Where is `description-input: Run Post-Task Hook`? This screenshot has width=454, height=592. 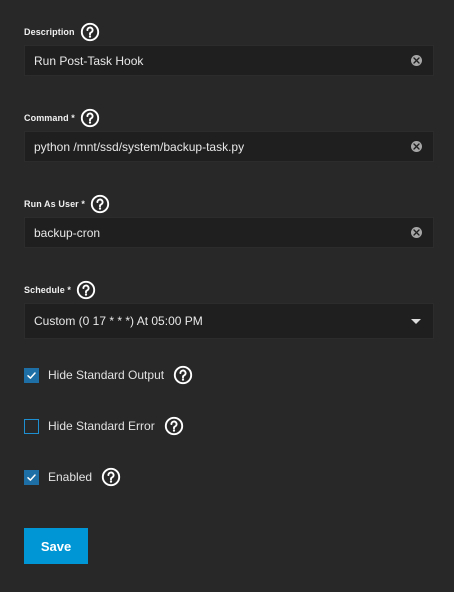
description-input: Run Post-Task Hook is located at coordinates (229, 60).